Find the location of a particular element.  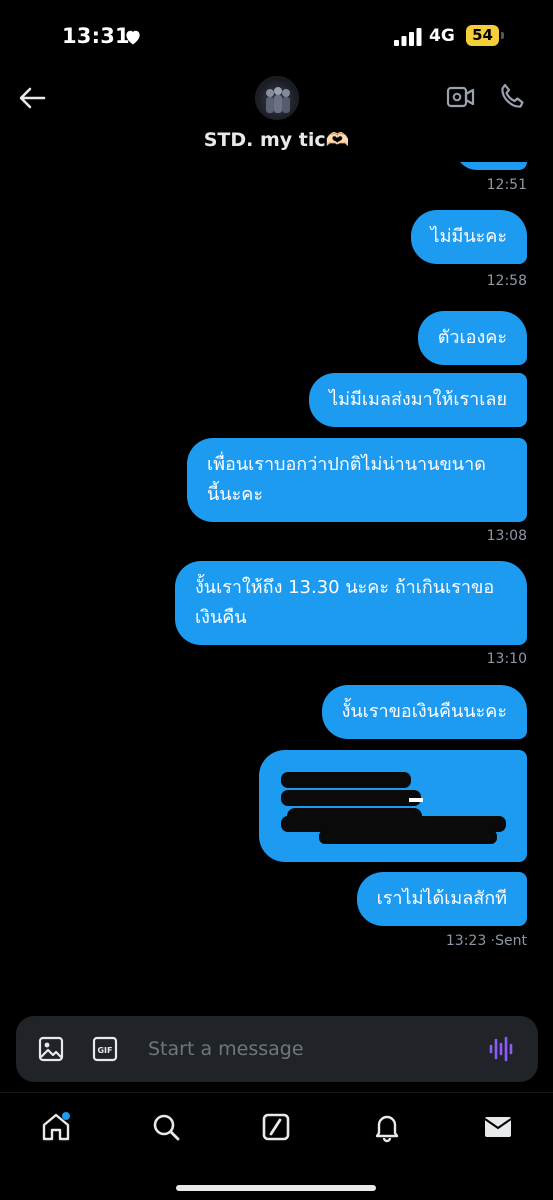

grok-icon is located at coordinates (276, 1127).